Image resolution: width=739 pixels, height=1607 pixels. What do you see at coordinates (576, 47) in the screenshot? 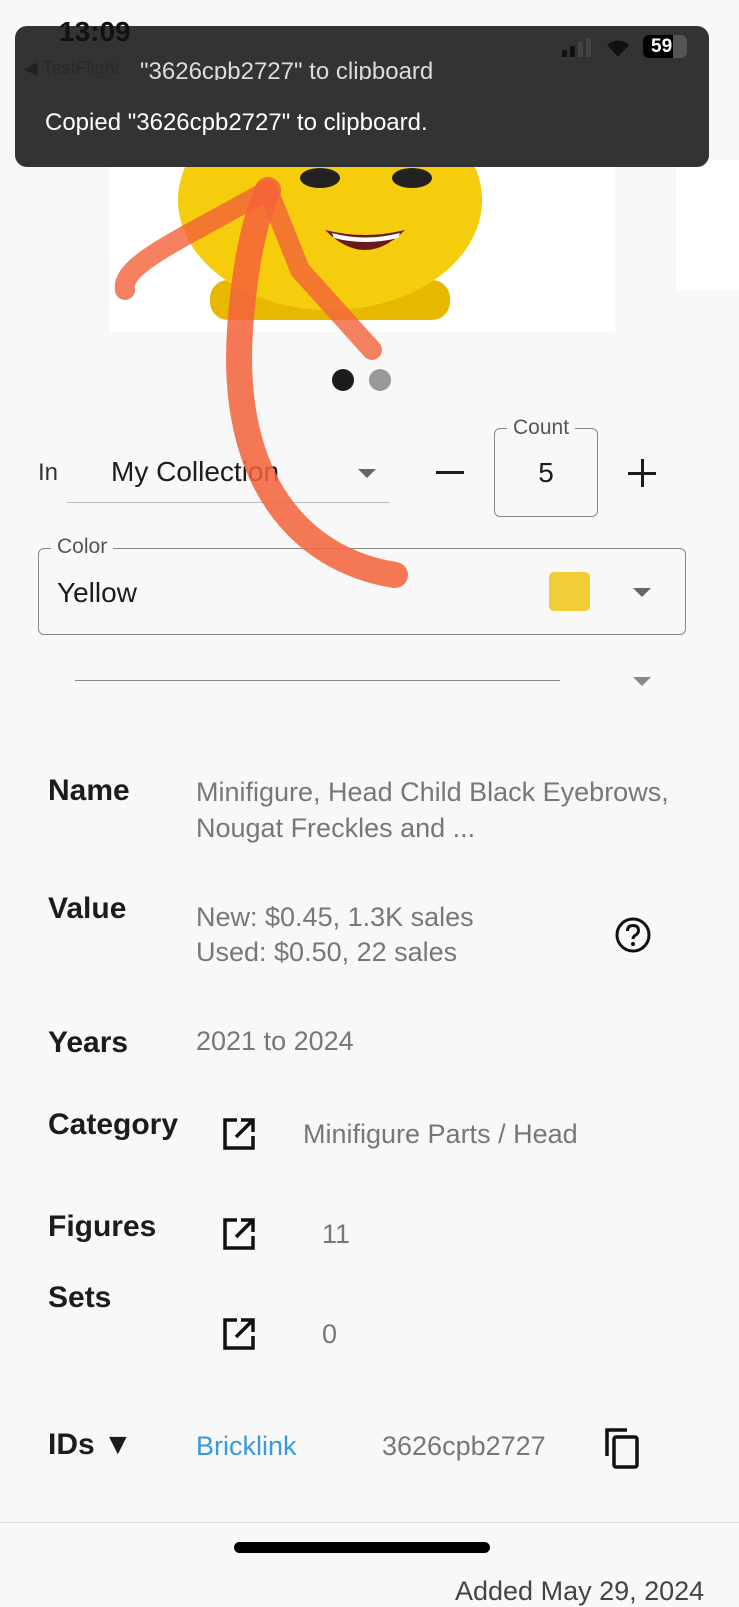
I see `signal-icon` at bounding box center [576, 47].